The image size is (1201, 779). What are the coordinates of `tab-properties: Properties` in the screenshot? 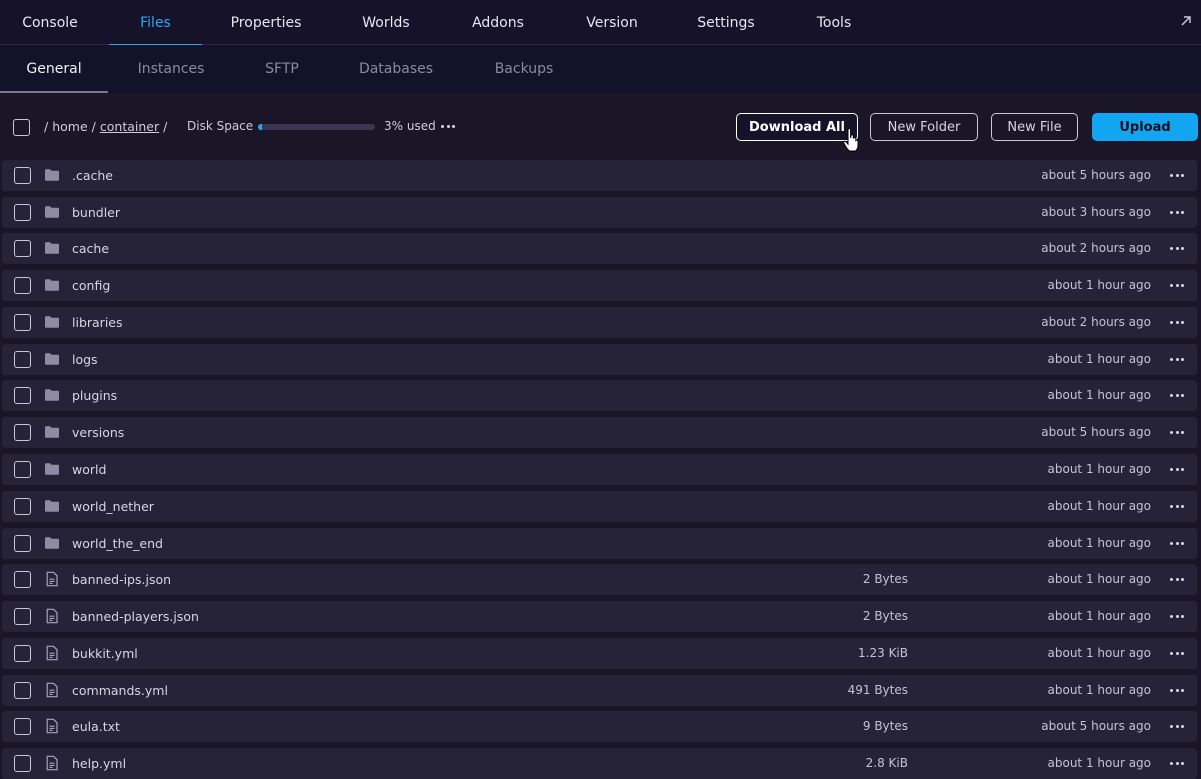 It's located at (266, 22).